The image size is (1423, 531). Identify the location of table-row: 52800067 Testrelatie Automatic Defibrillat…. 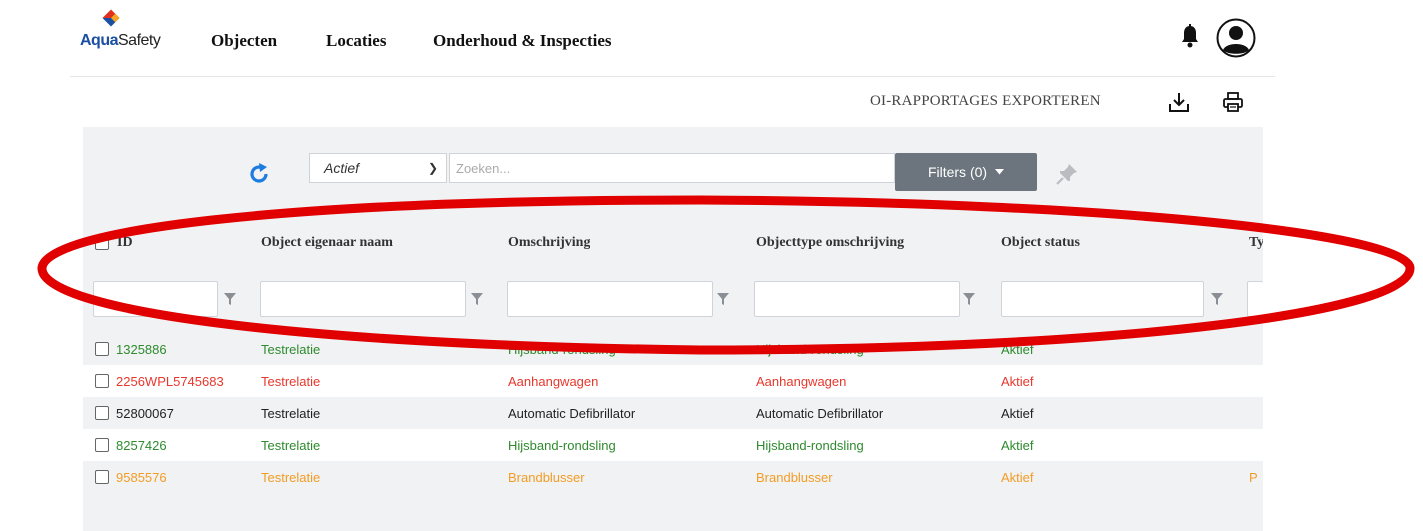
(673, 413).